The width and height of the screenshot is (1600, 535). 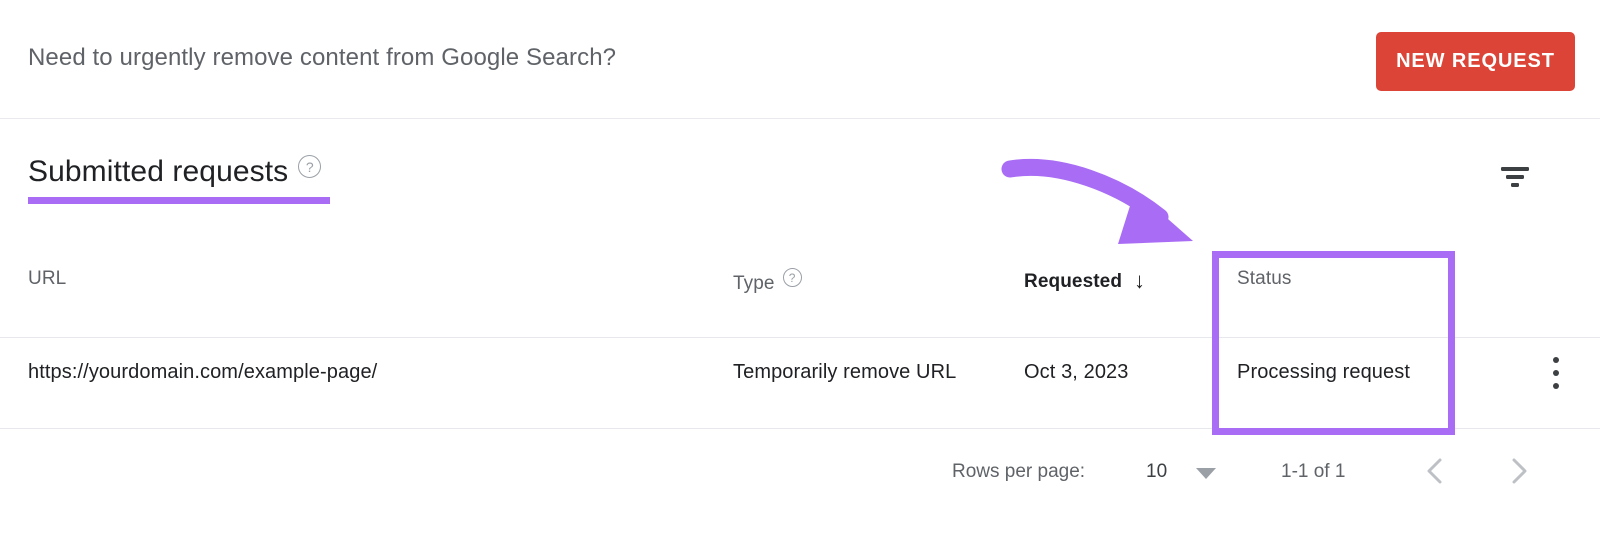 I want to click on column-header-type: Type, so click(x=767, y=281).